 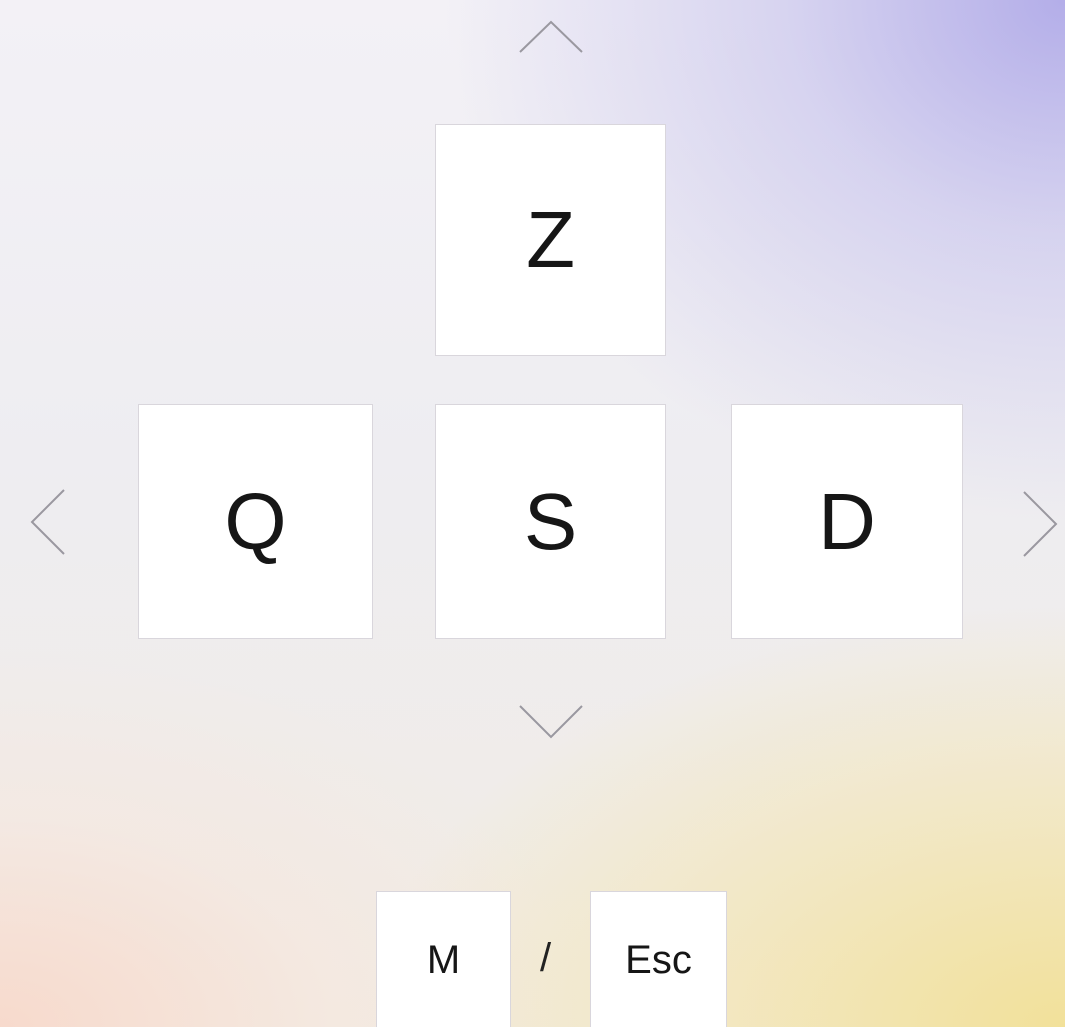 I want to click on escape-key-label: Esc, so click(x=658, y=959).